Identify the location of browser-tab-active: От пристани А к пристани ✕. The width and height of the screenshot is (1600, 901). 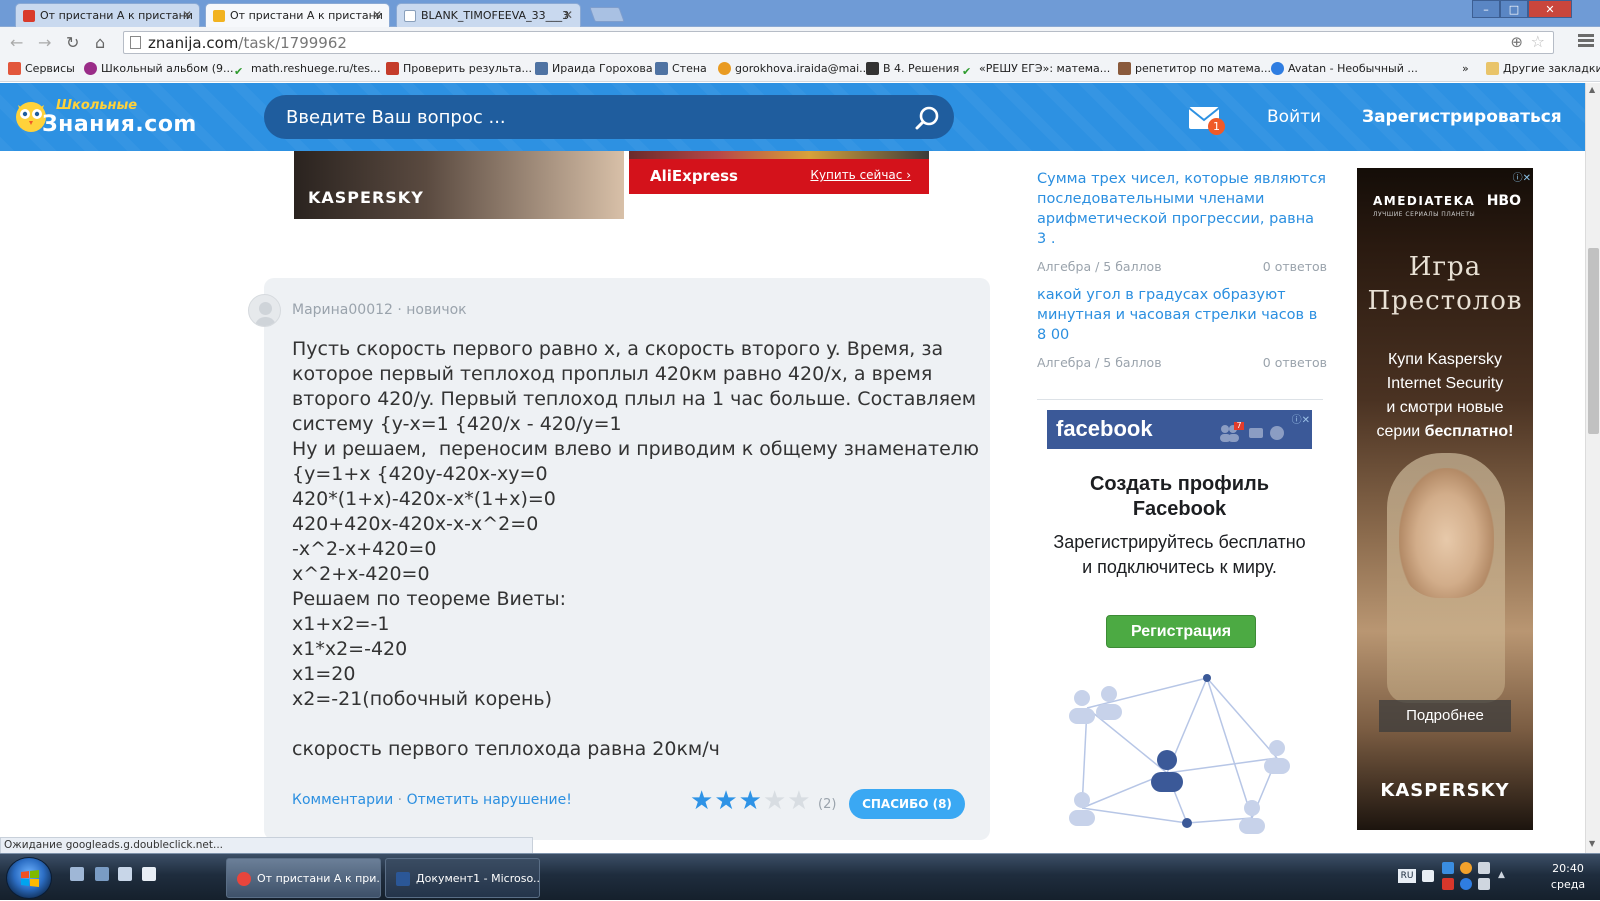
(297, 15).